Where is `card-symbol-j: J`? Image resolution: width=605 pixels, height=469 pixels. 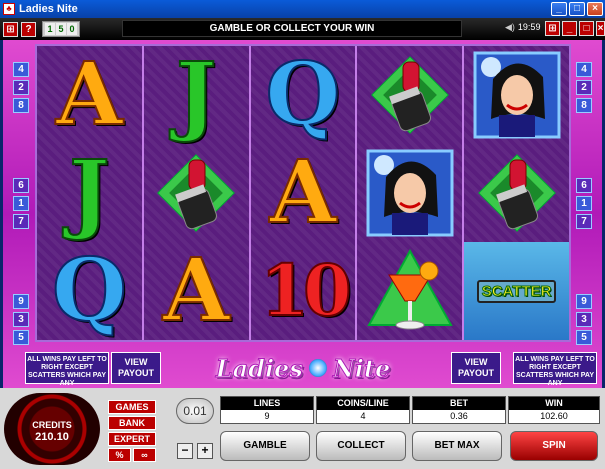 card-symbol-j: J is located at coordinates (196, 94).